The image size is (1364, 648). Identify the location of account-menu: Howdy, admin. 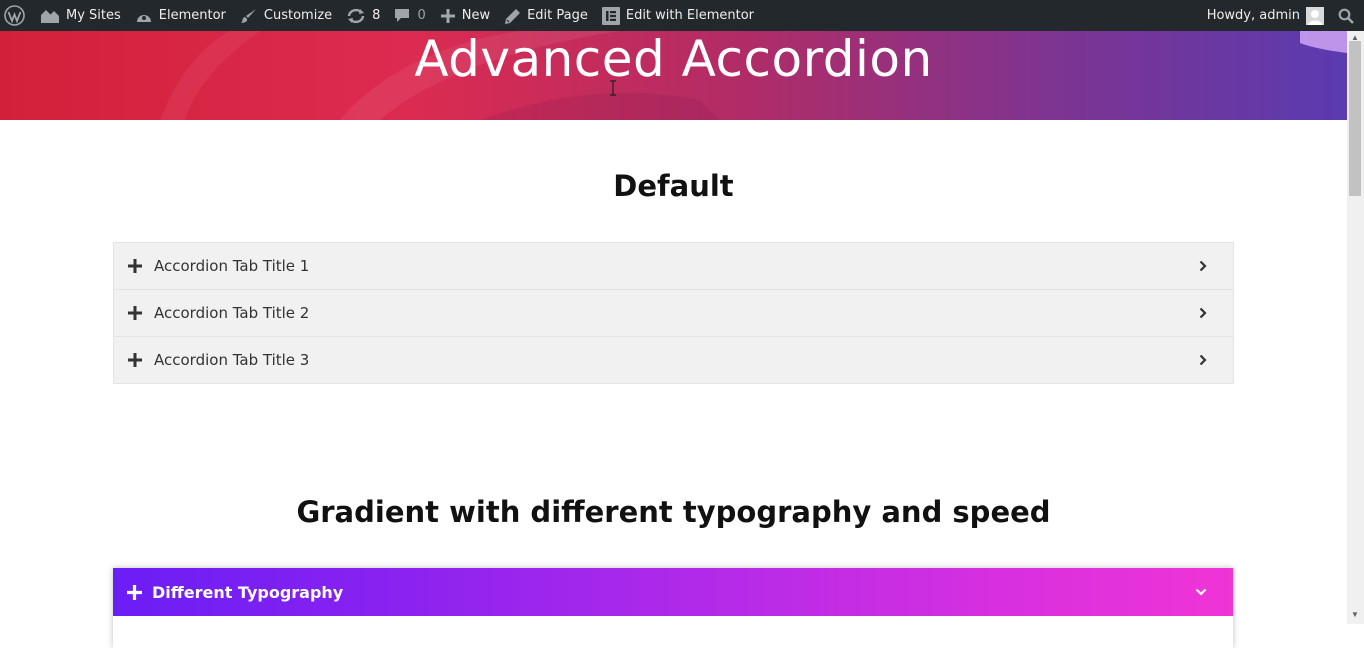
(1265, 15).